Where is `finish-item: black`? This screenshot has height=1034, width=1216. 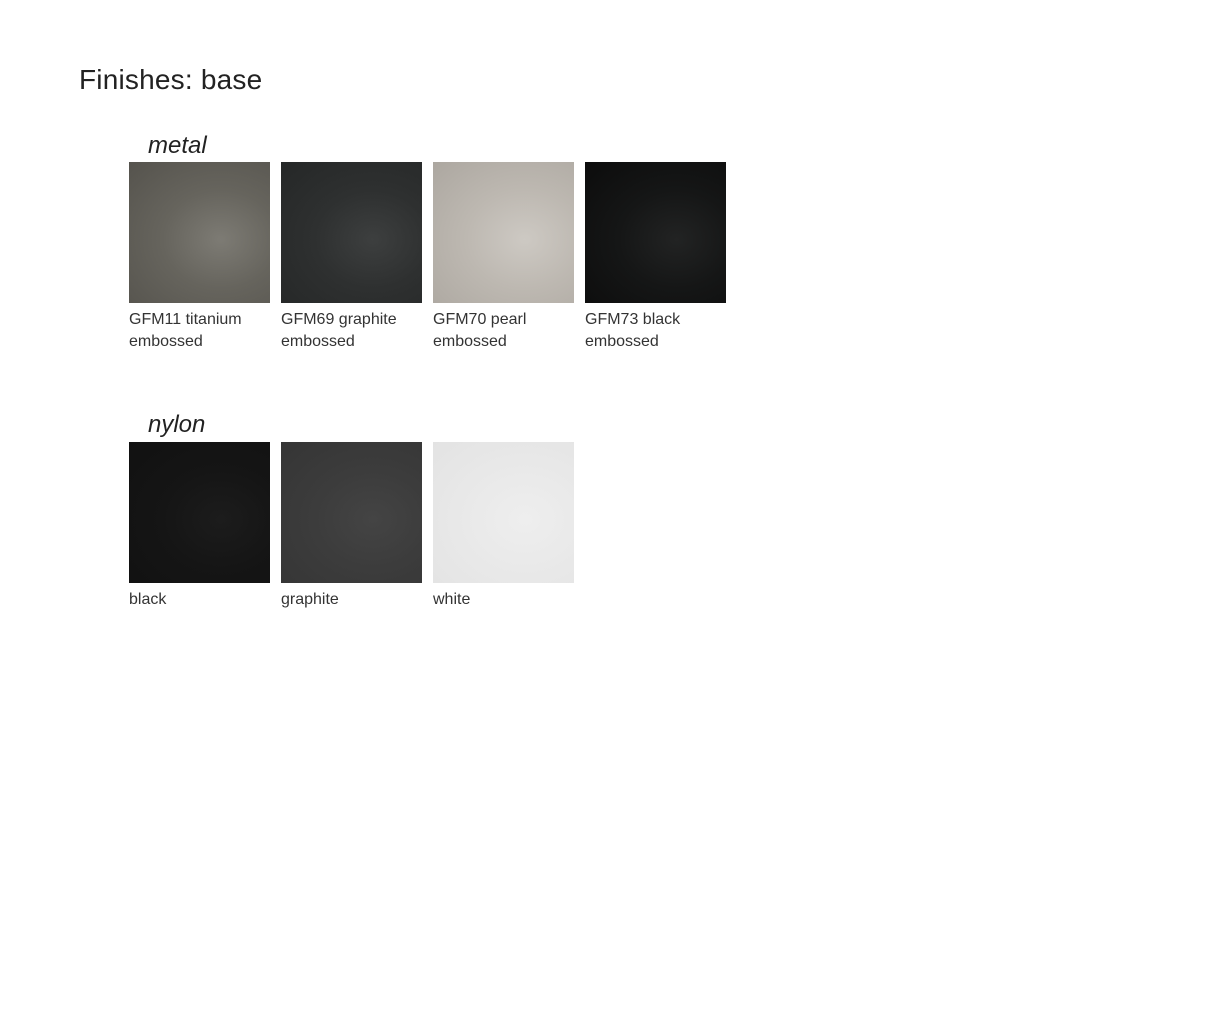 finish-item: black is located at coordinates (199, 526).